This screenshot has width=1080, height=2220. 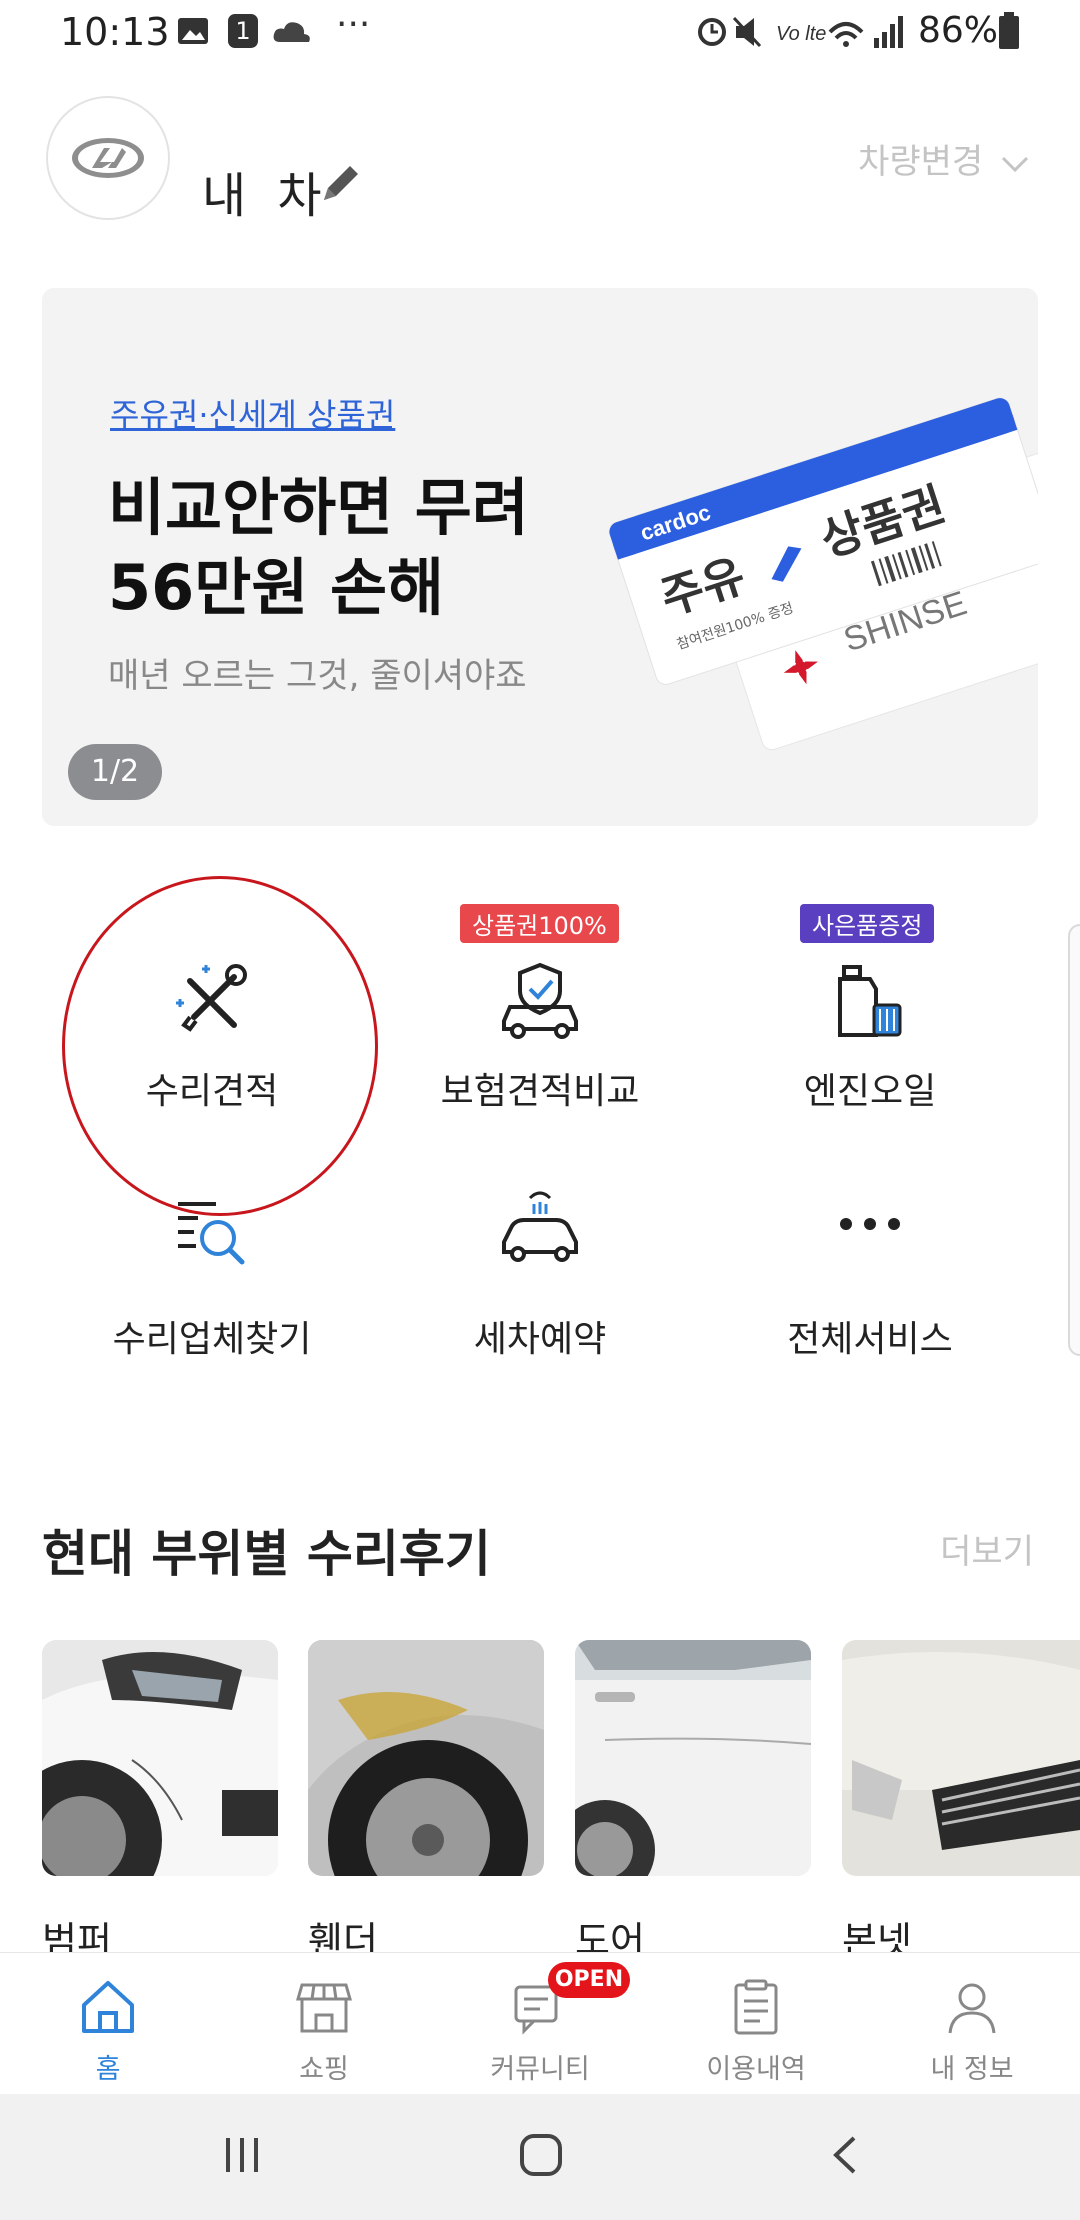 What do you see at coordinates (589, 1980) in the screenshot?
I see `community-open-badge: OPEN` at bounding box center [589, 1980].